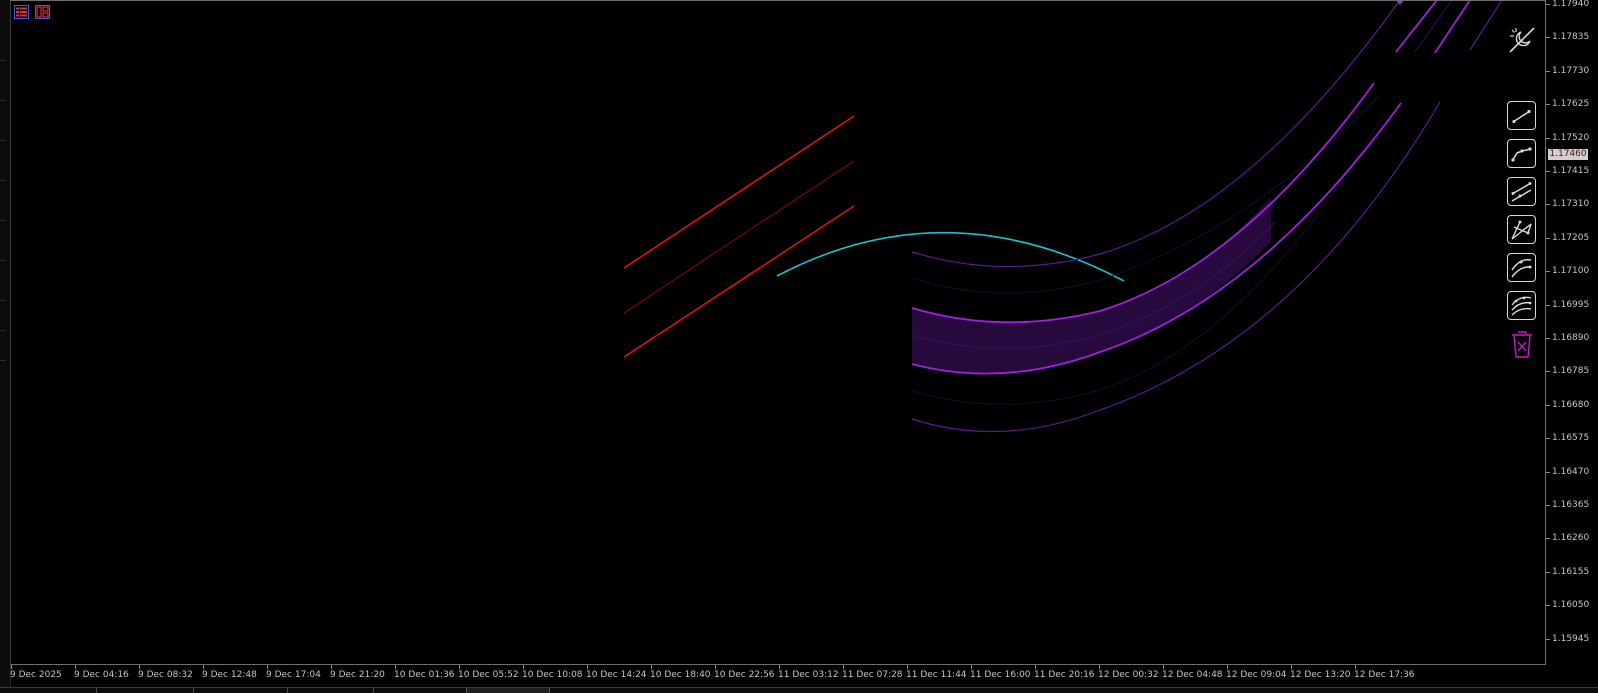  I want to click on price-label: 1.15945, so click(1571, 638).